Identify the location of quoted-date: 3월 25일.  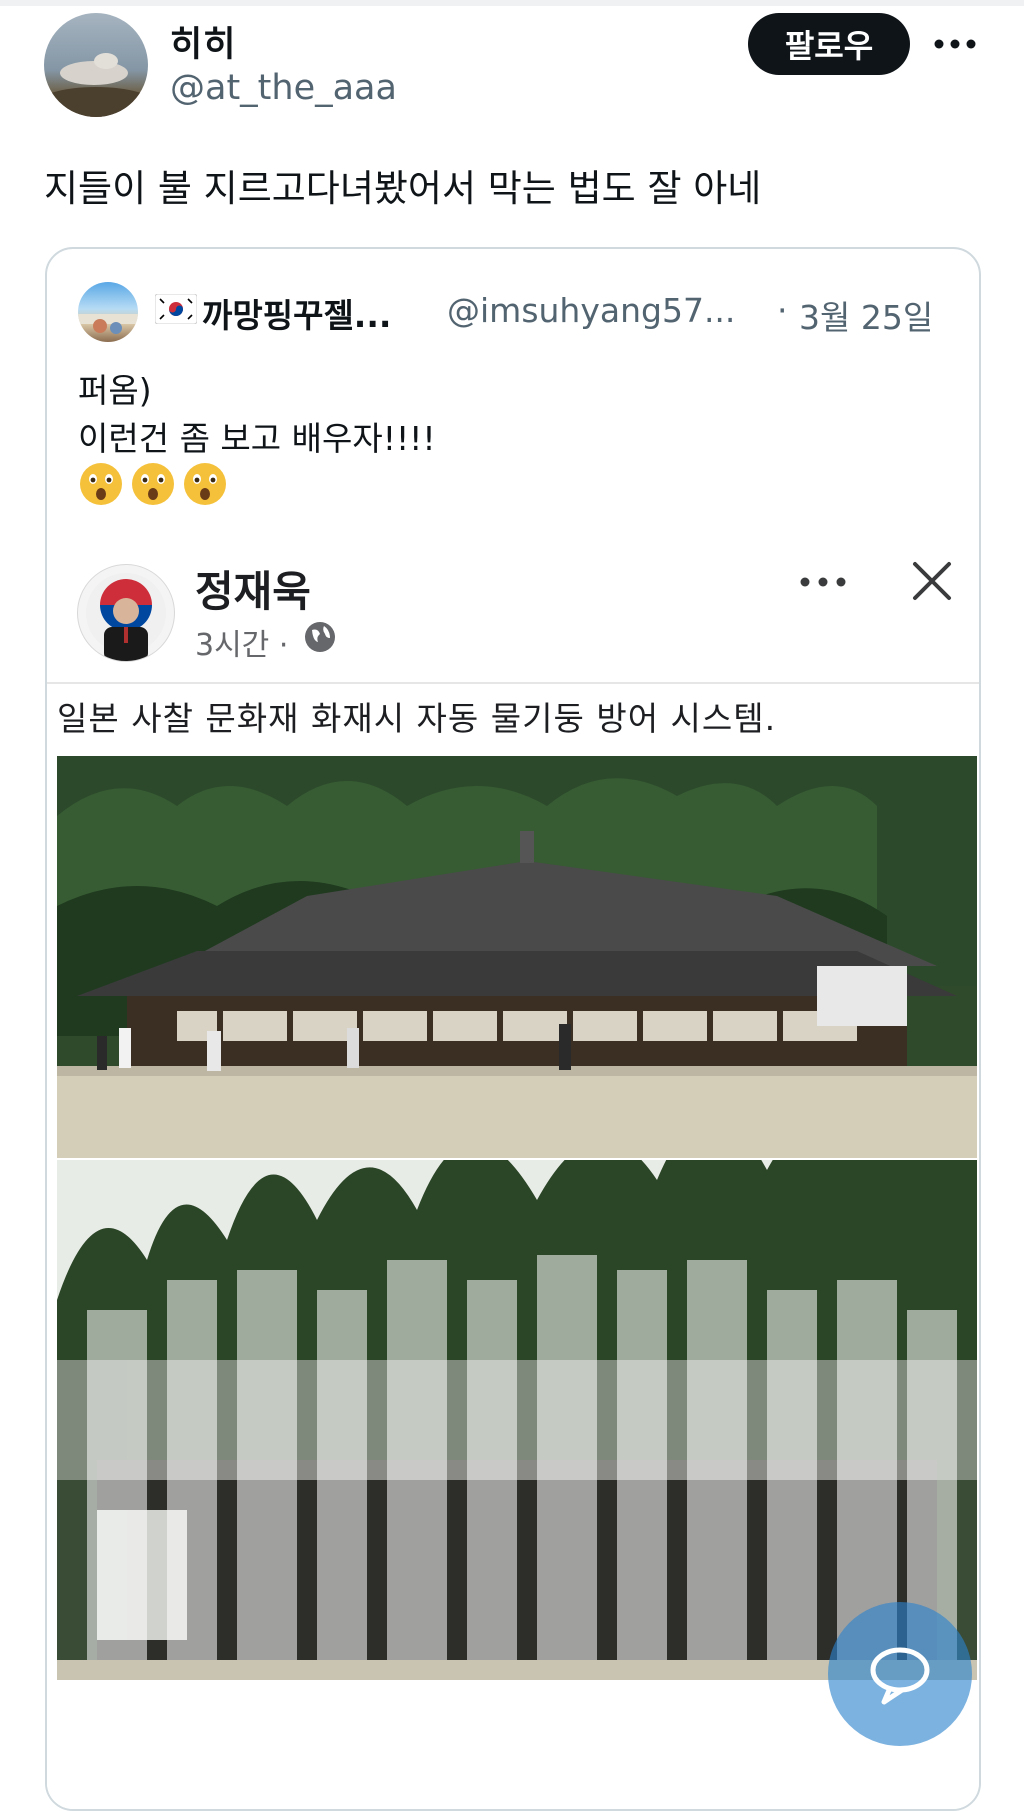
(866, 315).